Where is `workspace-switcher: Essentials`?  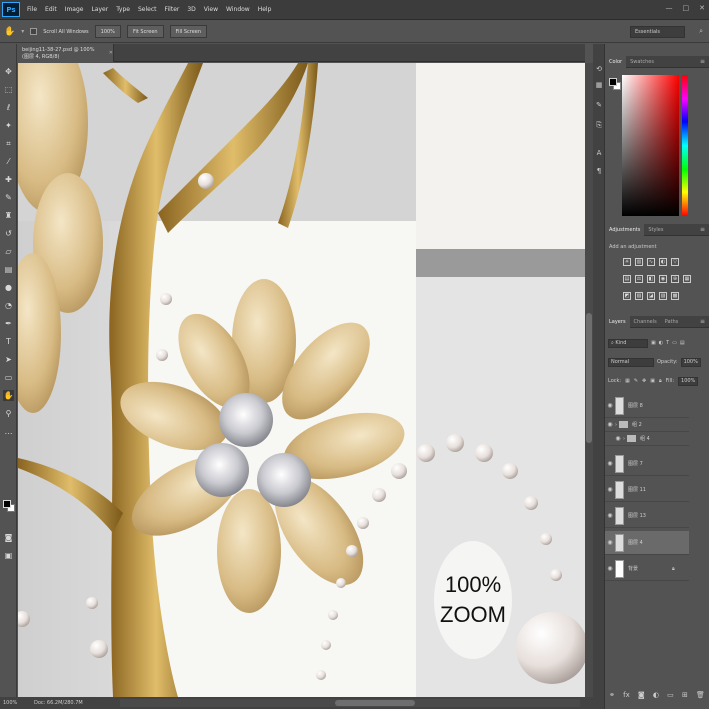 workspace-switcher: Essentials is located at coordinates (657, 32).